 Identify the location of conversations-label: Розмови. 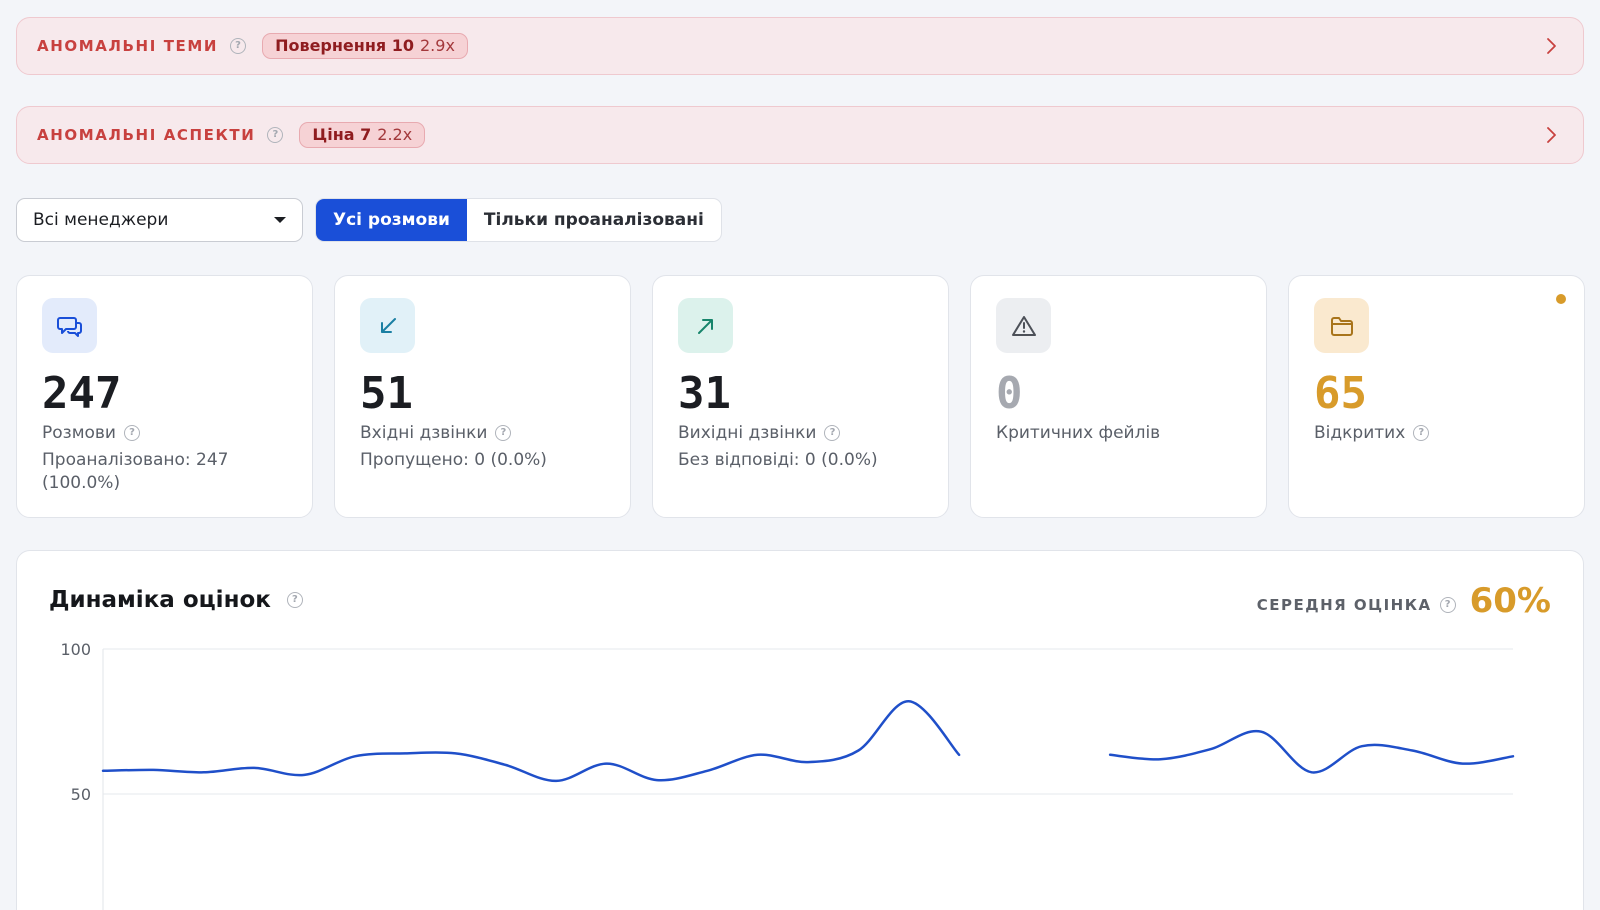
(79, 433).